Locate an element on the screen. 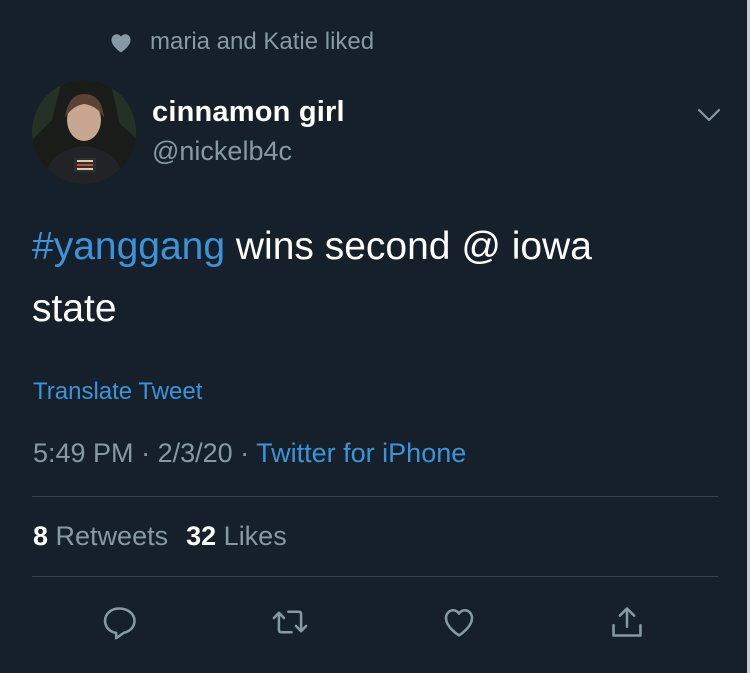  translate-tweet-link: Translate Tweet is located at coordinates (117, 392).